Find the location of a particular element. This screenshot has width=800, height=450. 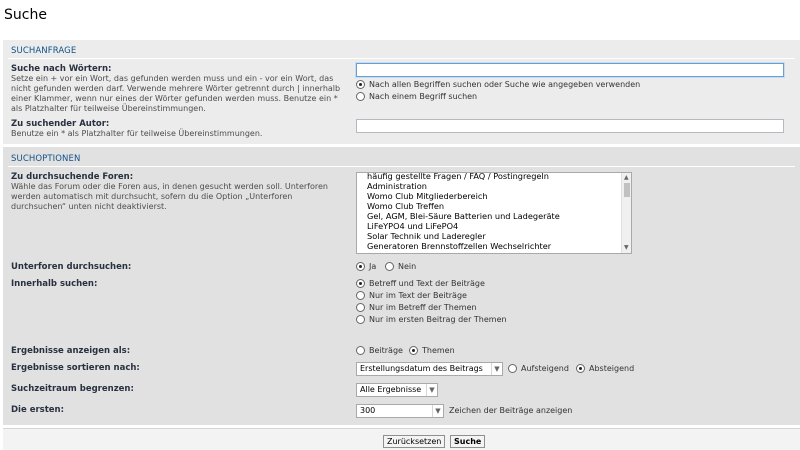

page-title: Suche is located at coordinates (25, 15).